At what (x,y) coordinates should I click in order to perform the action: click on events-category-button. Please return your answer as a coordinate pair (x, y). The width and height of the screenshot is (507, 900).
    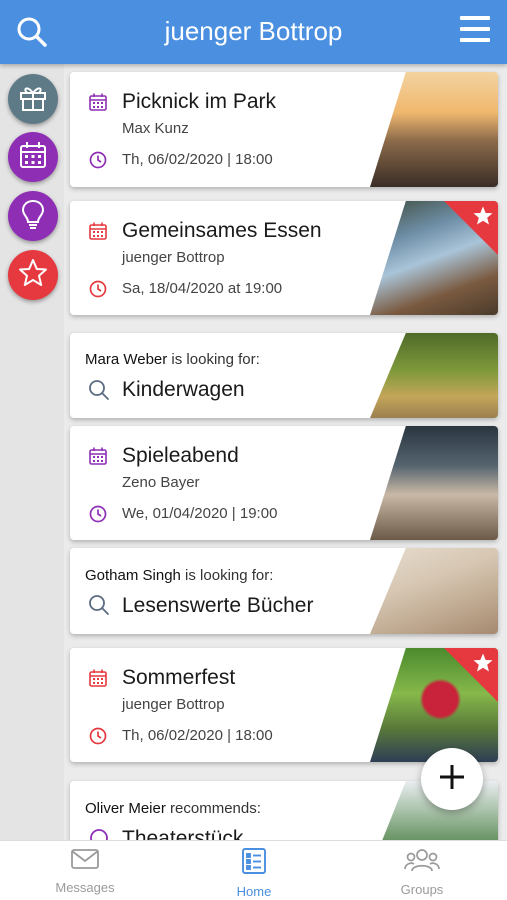
    Looking at the image, I should click on (33, 157).